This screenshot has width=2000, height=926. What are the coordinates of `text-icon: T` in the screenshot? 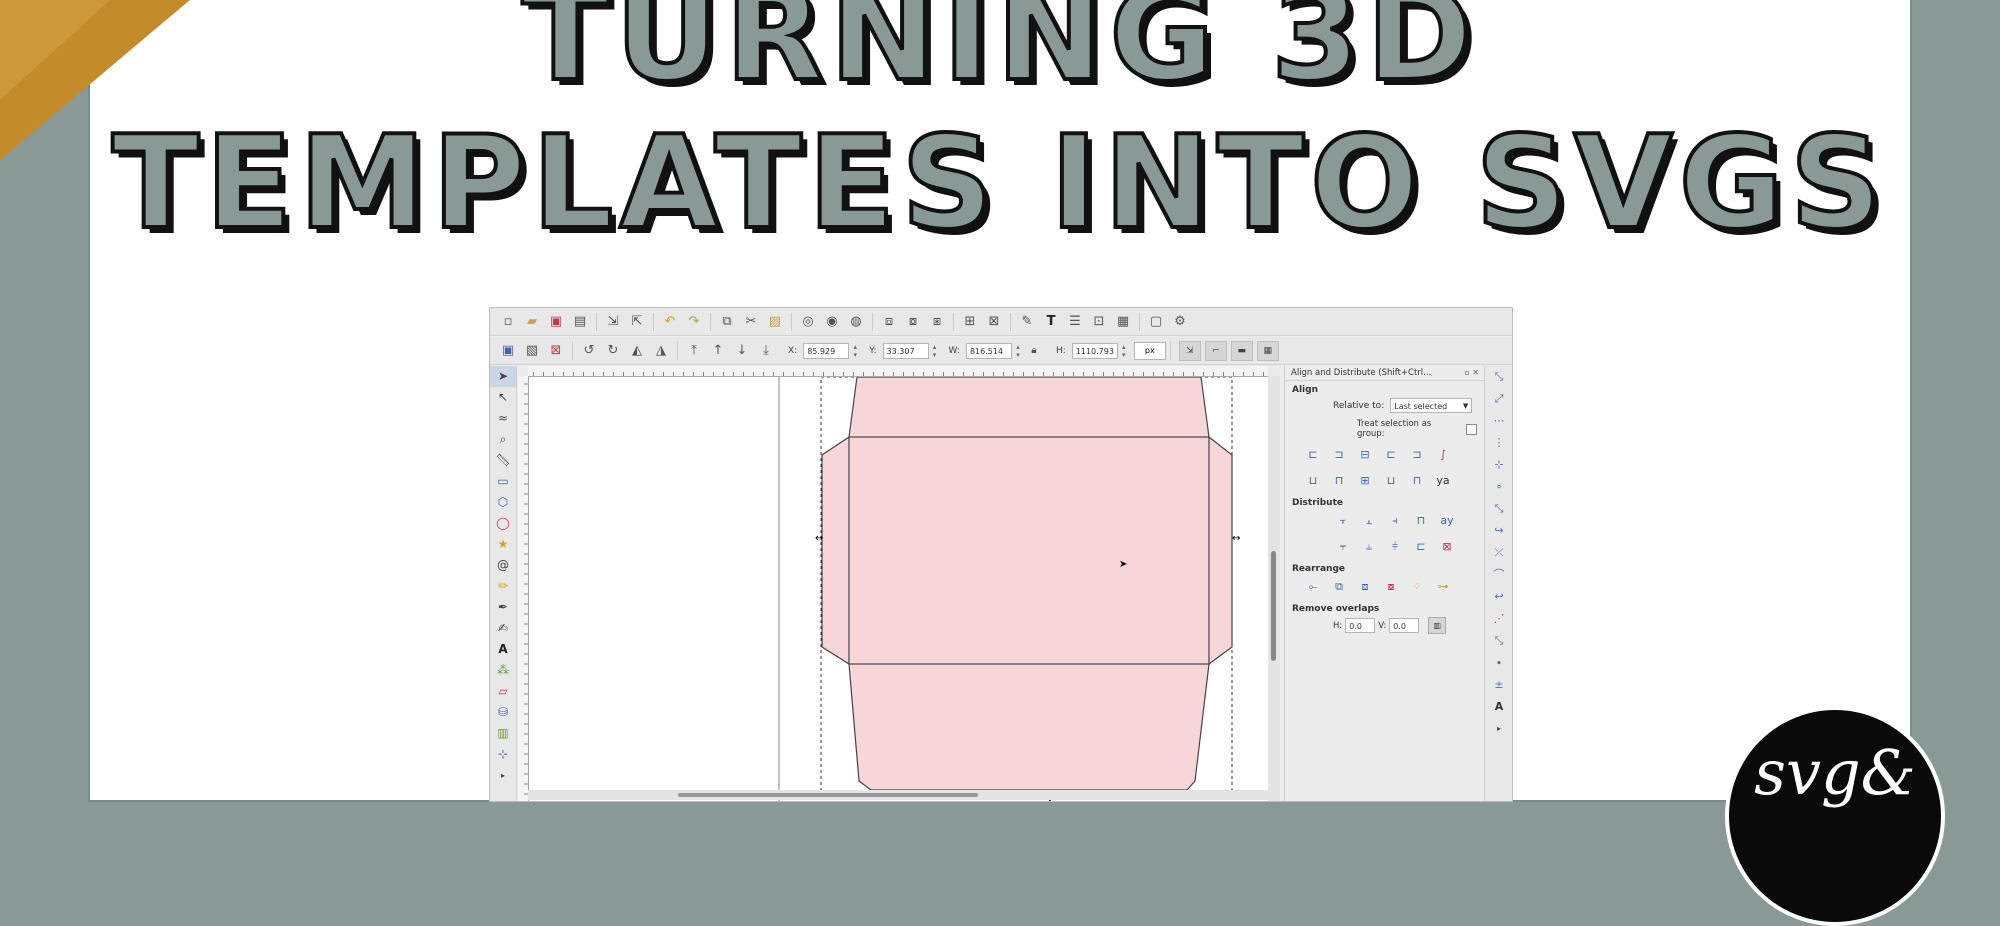 It's located at (1051, 322).